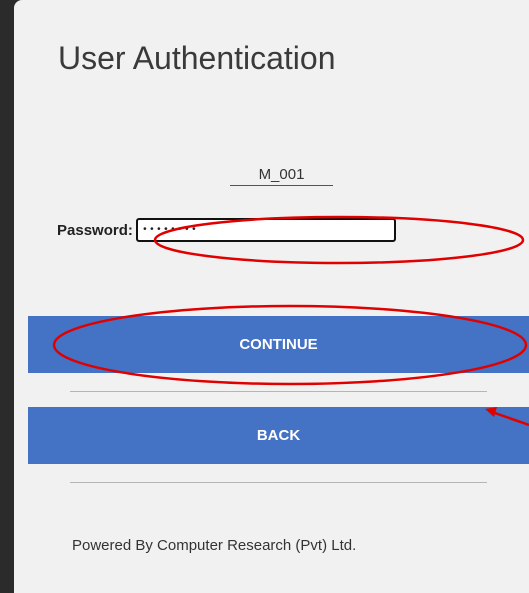 The width and height of the screenshot is (529, 593). What do you see at coordinates (278, 344) in the screenshot?
I see `continue-button: CONTINUE` at bounding box center [278, 344].